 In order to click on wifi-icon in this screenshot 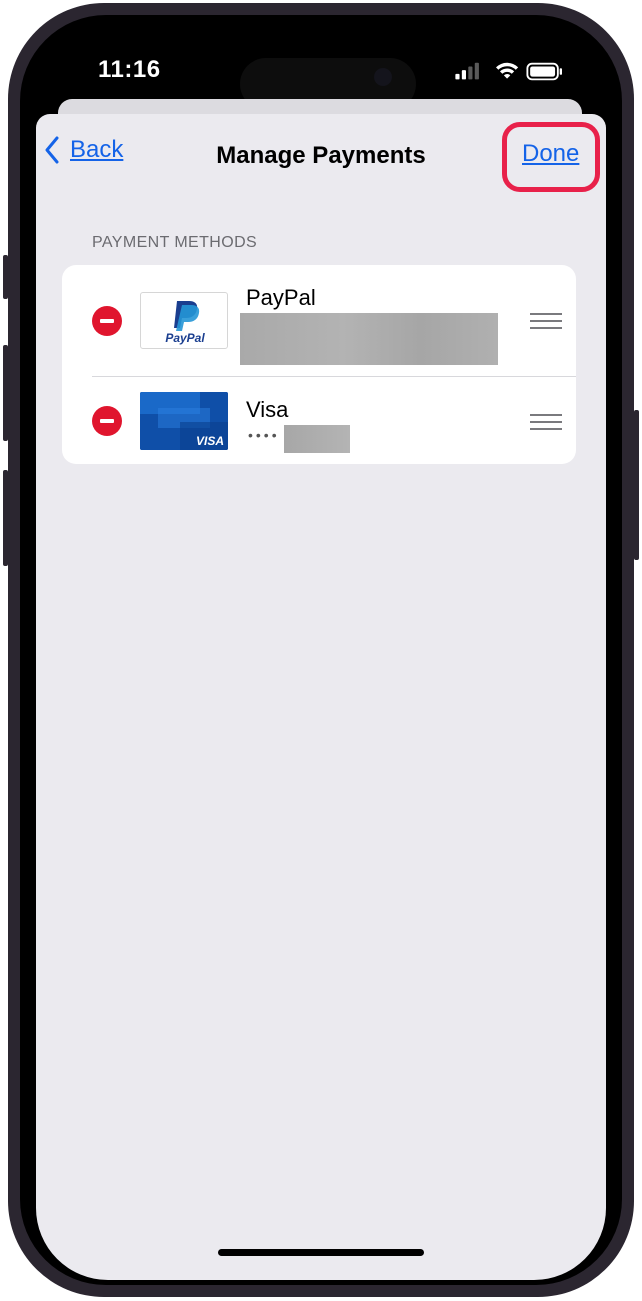, I will do `click(507, 70)`.